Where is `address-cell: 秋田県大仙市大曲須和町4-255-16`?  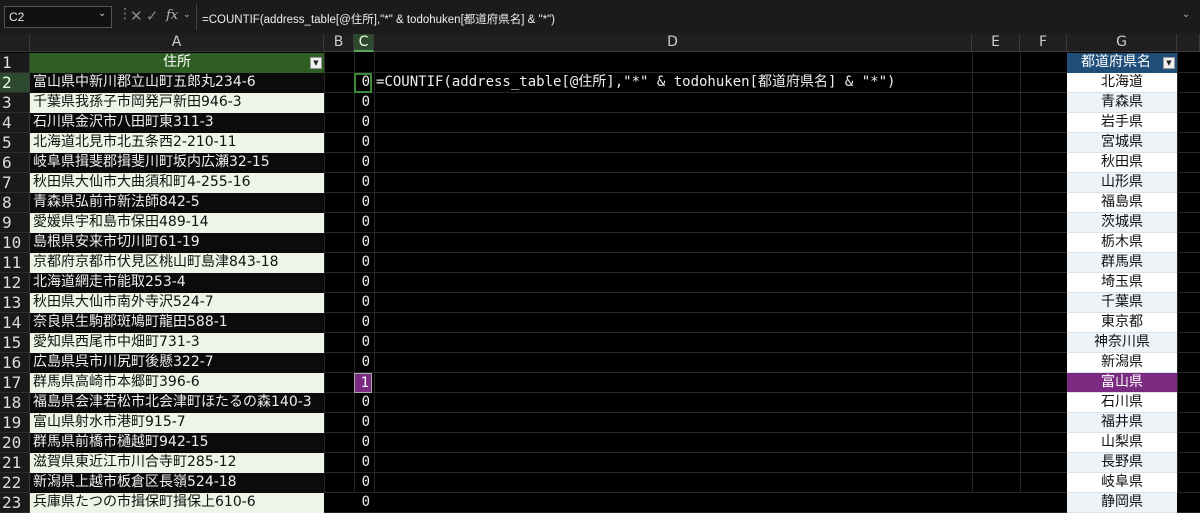
address-cell: 秋田県大仙市大曲須和町4-255-16 is located at coordinates (177, 183).